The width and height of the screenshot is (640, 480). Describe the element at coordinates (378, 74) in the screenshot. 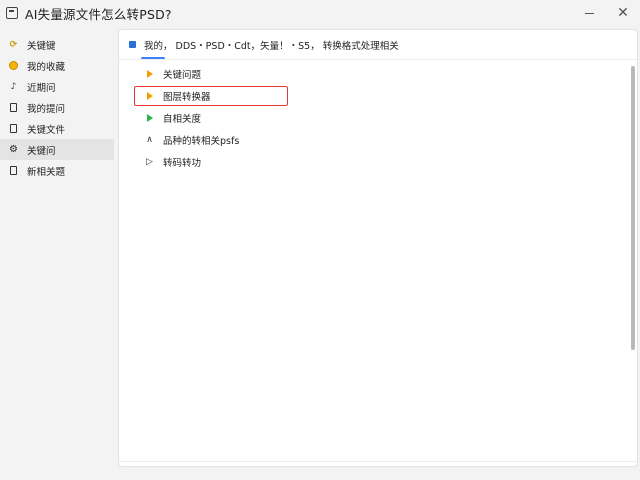

I see `list-item: 关键问题` at that location.